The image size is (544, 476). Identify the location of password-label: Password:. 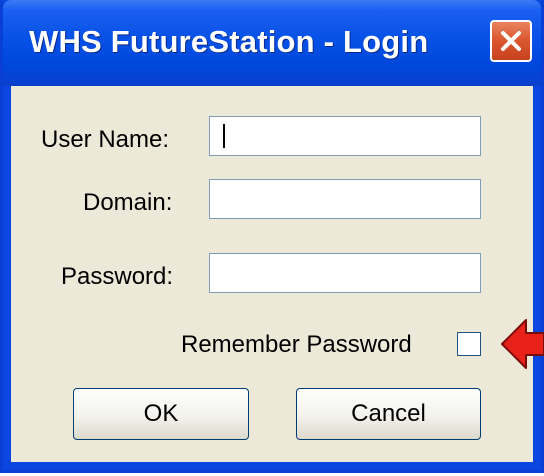
(117, 276).